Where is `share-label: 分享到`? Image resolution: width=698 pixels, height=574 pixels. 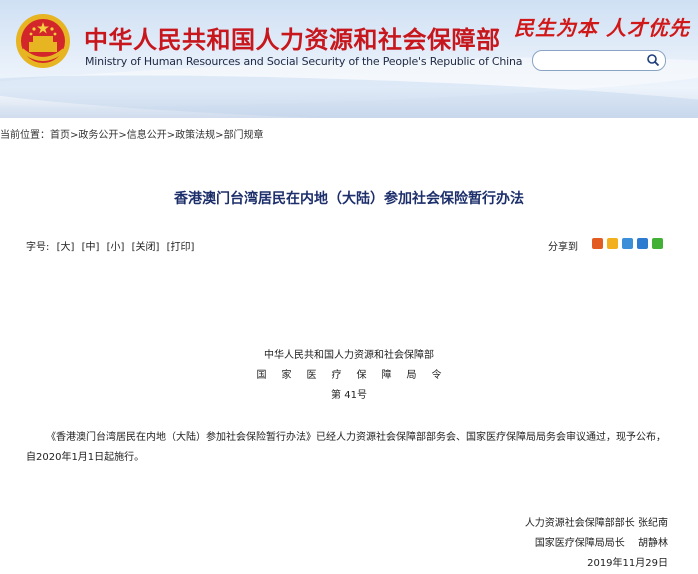
share-label: 分享到 is located at coordinates (563, 247).